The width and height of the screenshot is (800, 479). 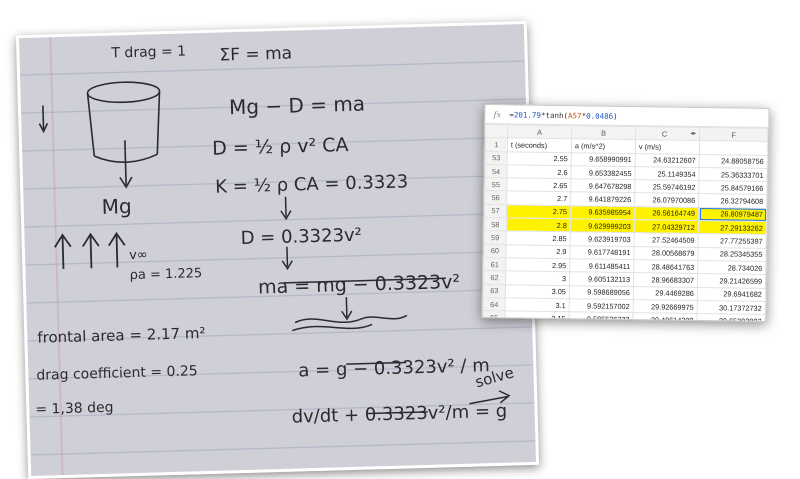 I want to click on hw-line-10: Mg, so click(x=116, y=206).